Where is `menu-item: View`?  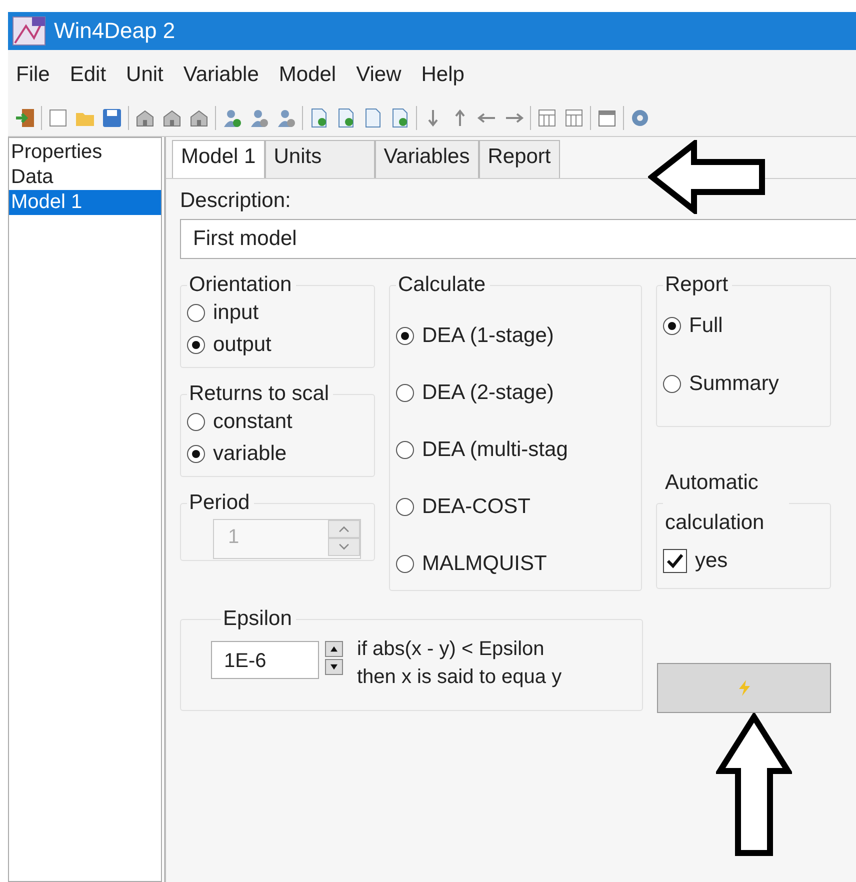 menu-item: View is located at coordinates (381, 75).